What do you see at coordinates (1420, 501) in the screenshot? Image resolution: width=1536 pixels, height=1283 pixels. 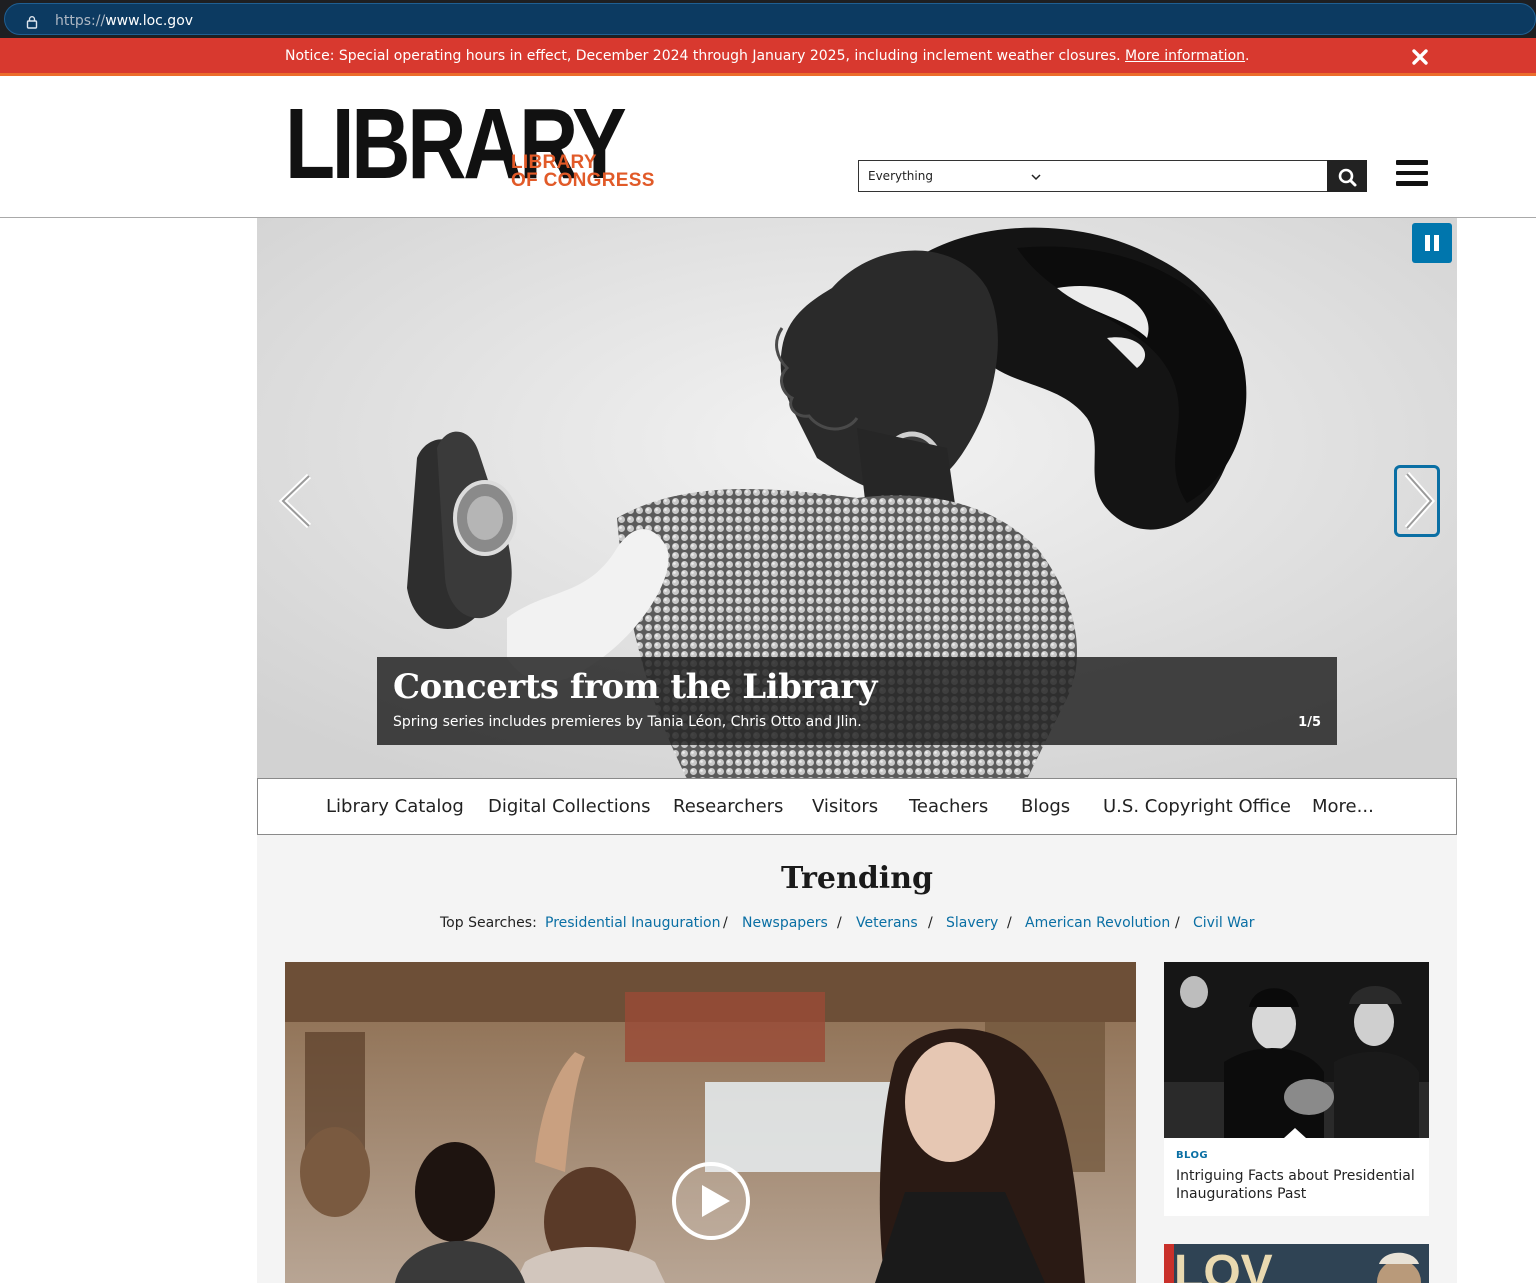 I see `chevron-right-icon` at bounding box center [1420, 501].